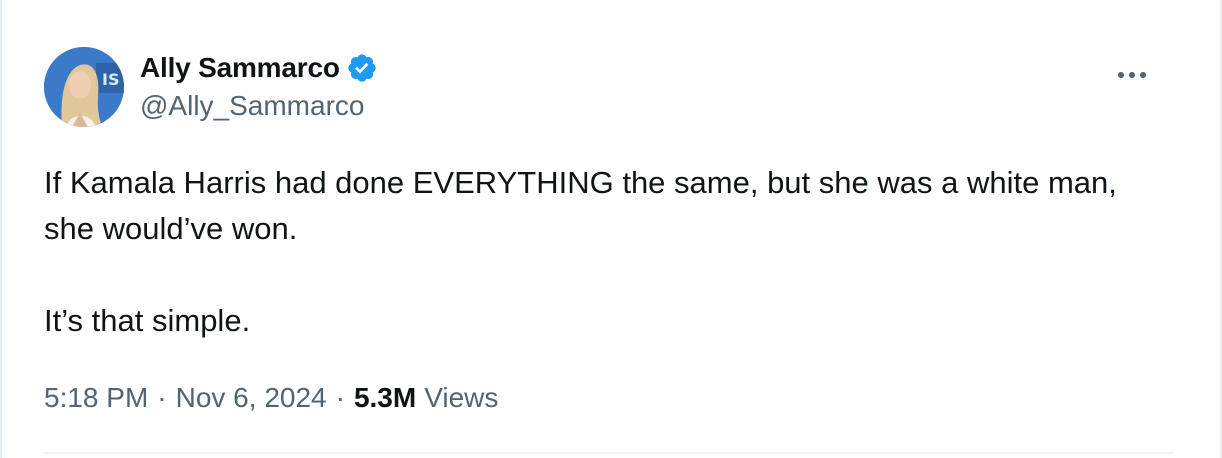 This screenshot has height=458, width=1222. What do you see at coordinates (110, 79) in the screenshot?
I see `svg-text: IS` at bounding box center [110, 79].